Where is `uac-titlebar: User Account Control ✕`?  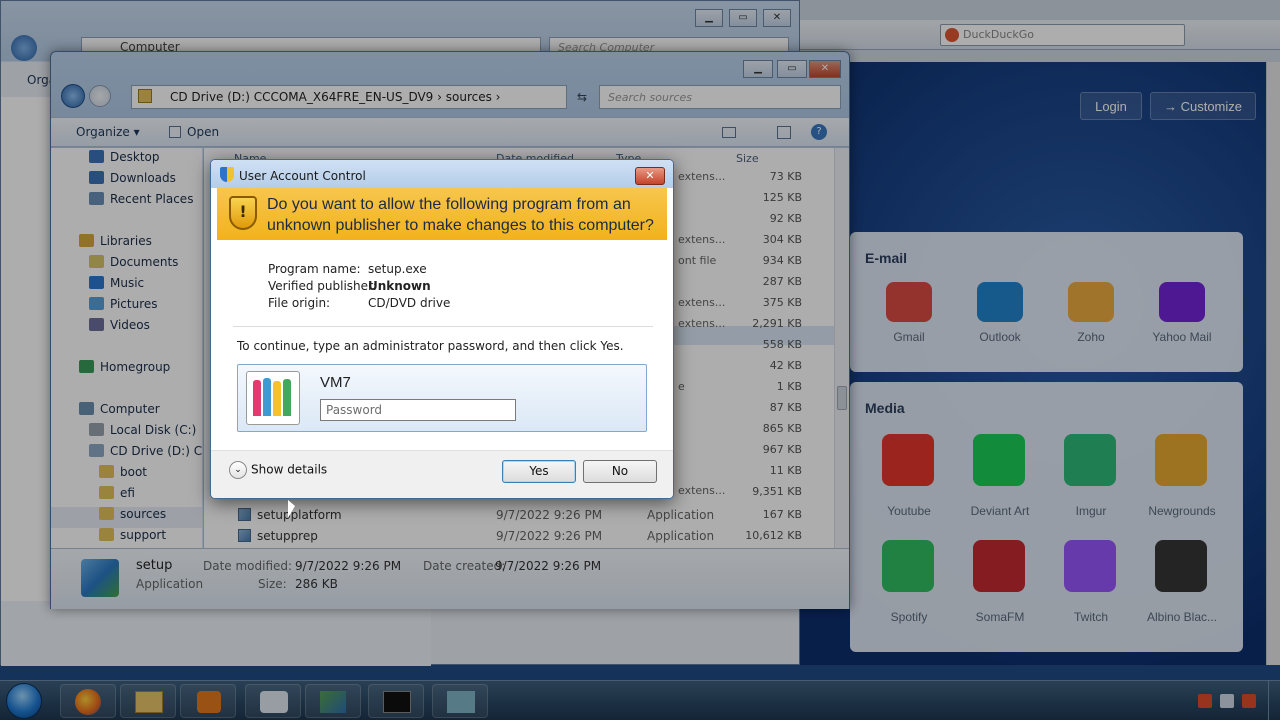 uac-titlebar: User Account Control ✕ is located at coordinates (442, 174).